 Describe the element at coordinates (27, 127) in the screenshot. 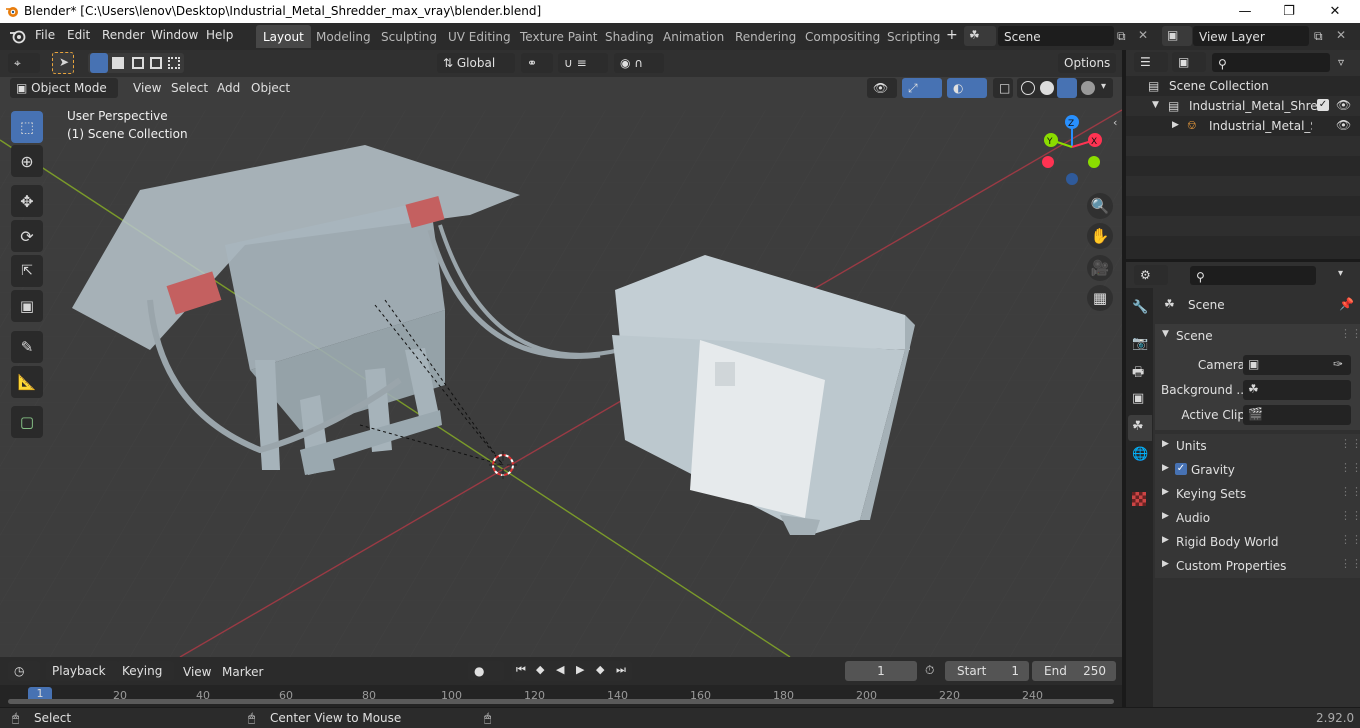

I see `tool-select-box: ⬚` at that location.